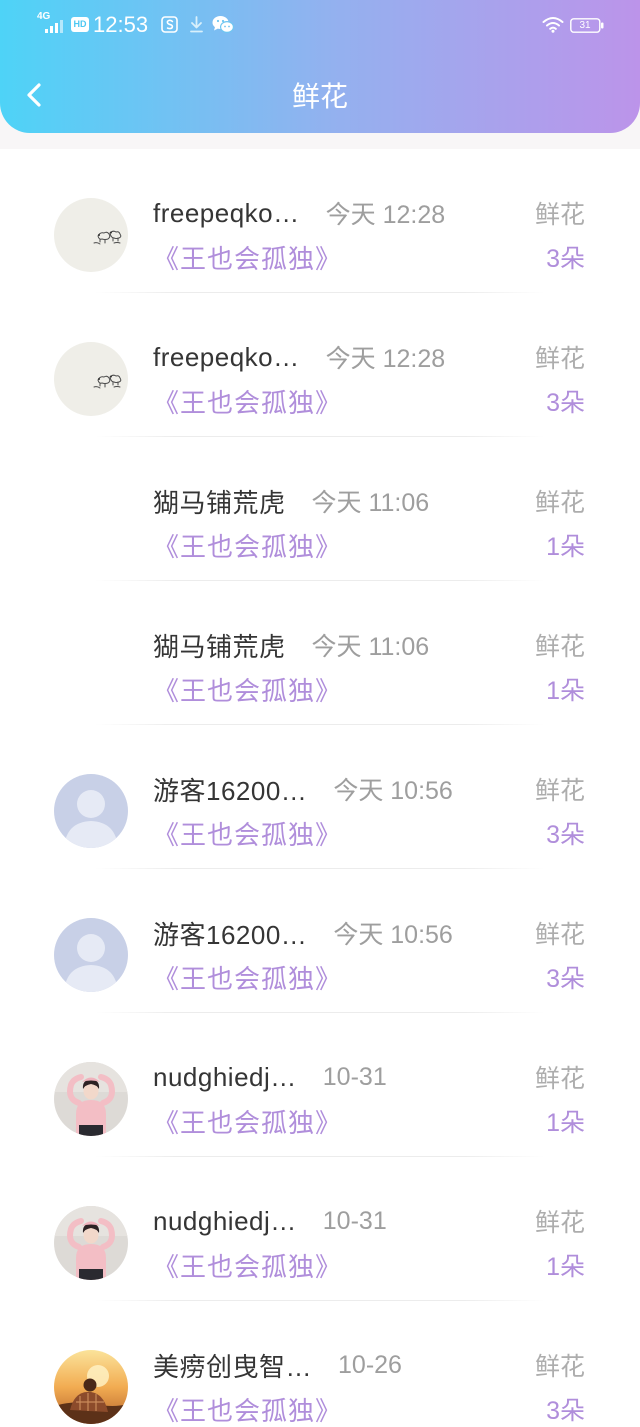  I want to click on send-time: 10-26, so click(370, 1364).